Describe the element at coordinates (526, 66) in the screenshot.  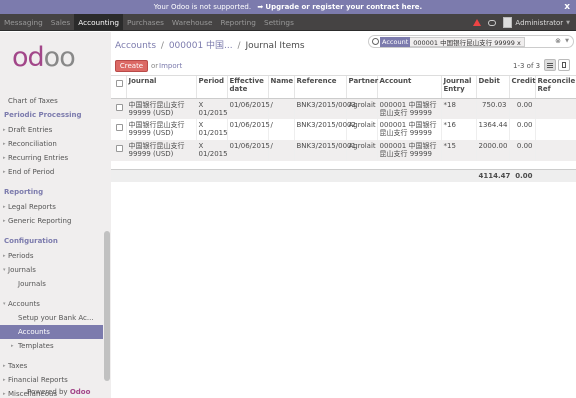
I see `pager: 1-3 of 3` at that location.